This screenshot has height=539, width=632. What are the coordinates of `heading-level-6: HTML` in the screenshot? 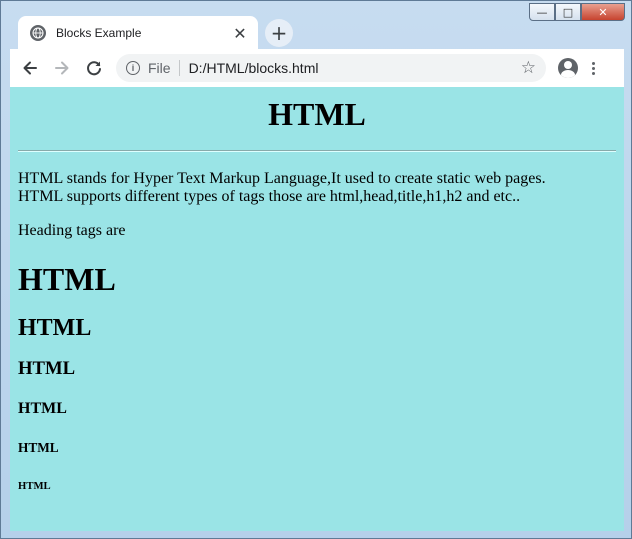 It's located at (34, 486).